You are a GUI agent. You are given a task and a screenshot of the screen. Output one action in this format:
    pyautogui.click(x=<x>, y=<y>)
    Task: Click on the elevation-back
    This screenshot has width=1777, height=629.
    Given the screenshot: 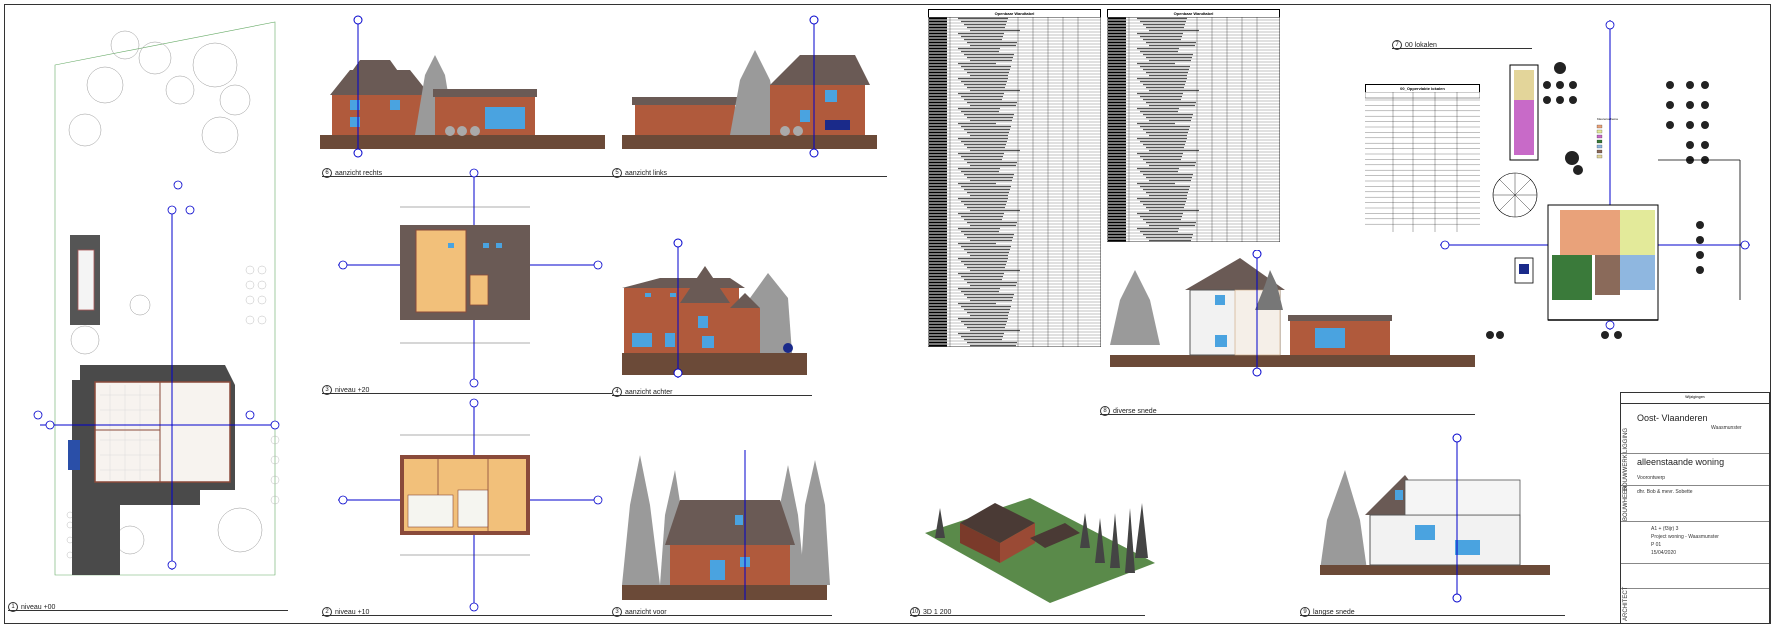 What is the action you would take?
    pyautogui.click(x=714, y=308)
    